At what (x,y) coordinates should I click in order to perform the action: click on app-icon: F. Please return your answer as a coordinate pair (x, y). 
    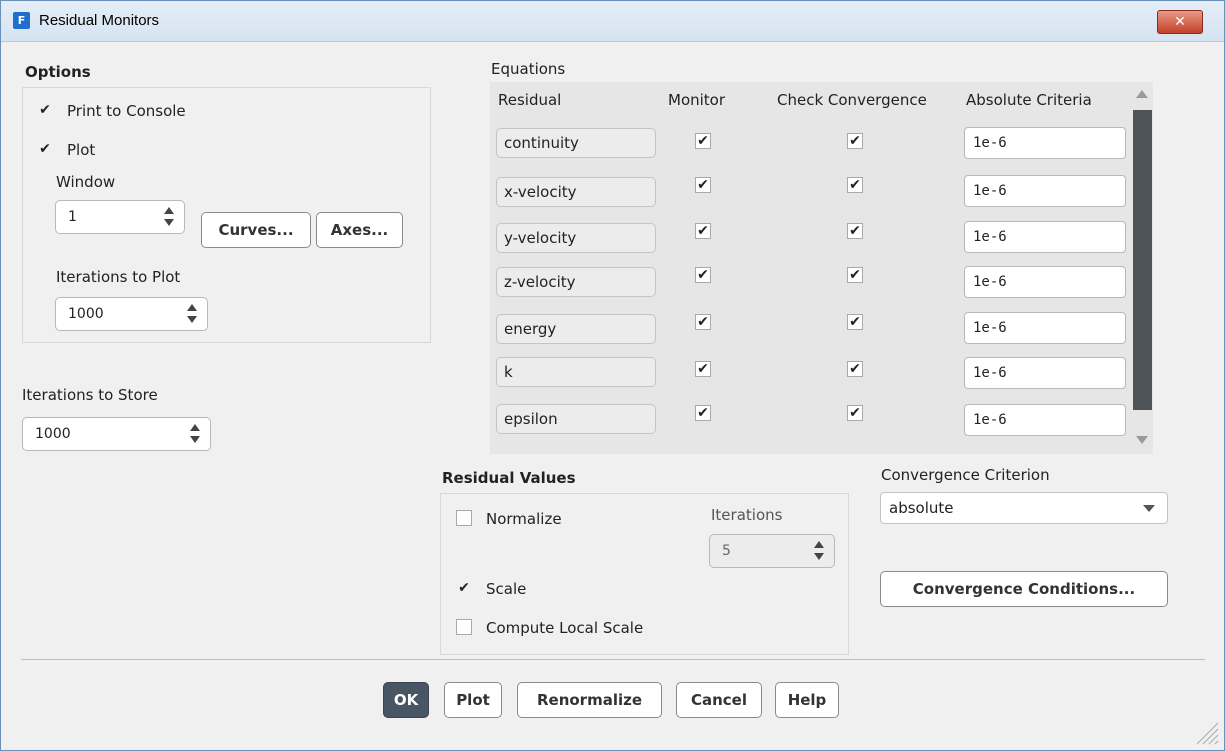
    Looking at the image, I should click on (21, 20).